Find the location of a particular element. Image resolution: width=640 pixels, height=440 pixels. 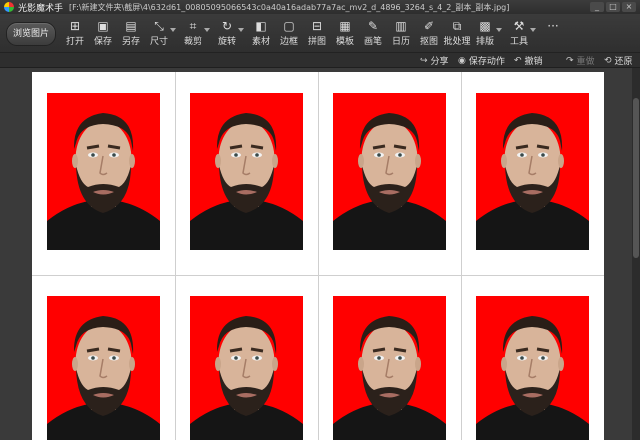

redo-button: ↷ 重做 is located at coordinates (580, 61).